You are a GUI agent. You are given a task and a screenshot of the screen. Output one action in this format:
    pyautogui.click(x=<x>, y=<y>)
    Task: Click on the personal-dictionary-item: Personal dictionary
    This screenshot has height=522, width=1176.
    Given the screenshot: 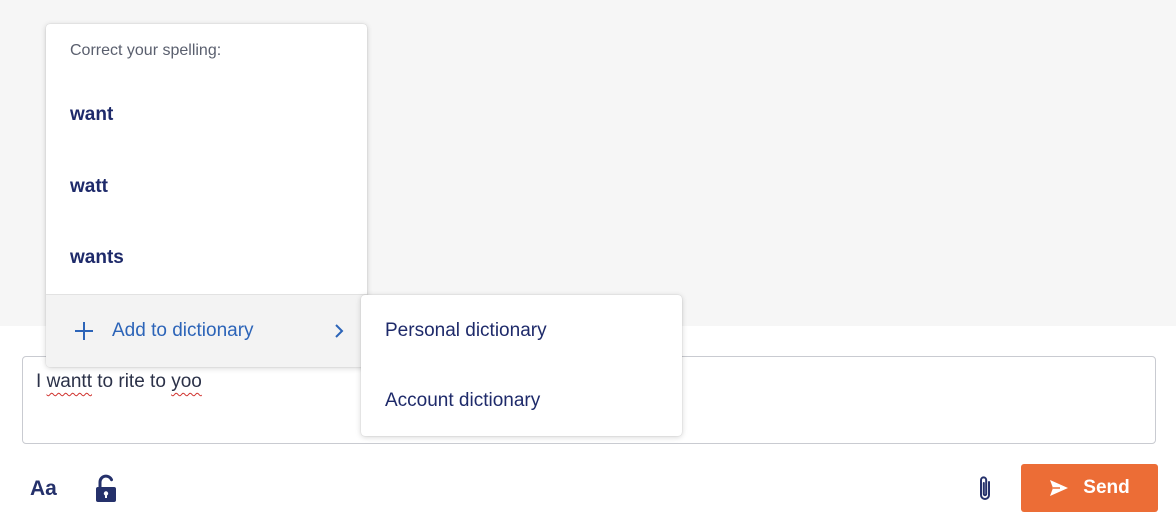 What is the action you would take?
    pyautogui.click(x=521, y=331)
    